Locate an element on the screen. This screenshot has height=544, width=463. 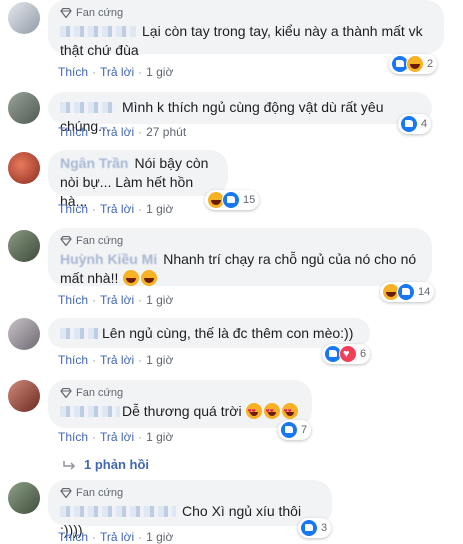
reaction-summary: 3 is located at coordinates (315, 528).